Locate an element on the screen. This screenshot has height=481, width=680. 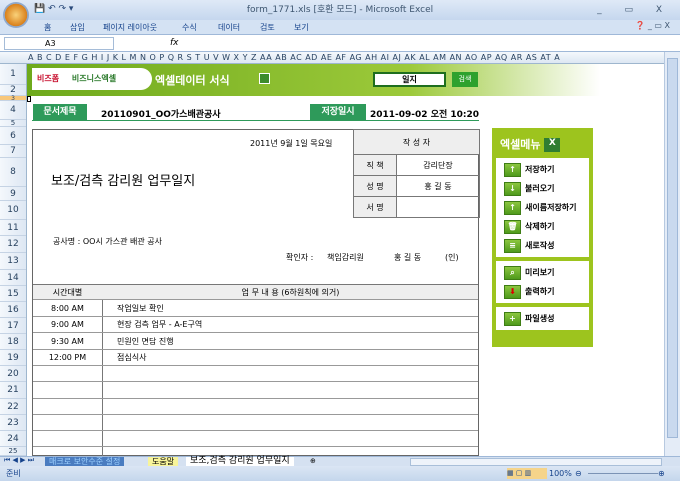
menu-print-label: 출력하기 is located at coordinates (540, 291).